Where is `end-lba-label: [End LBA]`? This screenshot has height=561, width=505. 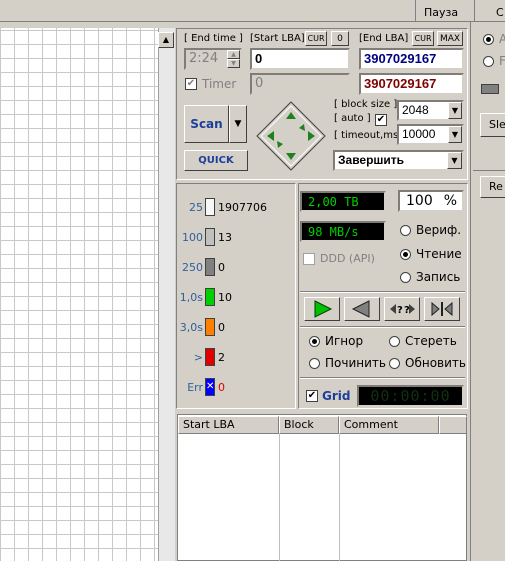
end-lba-label: [End LBA] is located at coordinates (384, 38).